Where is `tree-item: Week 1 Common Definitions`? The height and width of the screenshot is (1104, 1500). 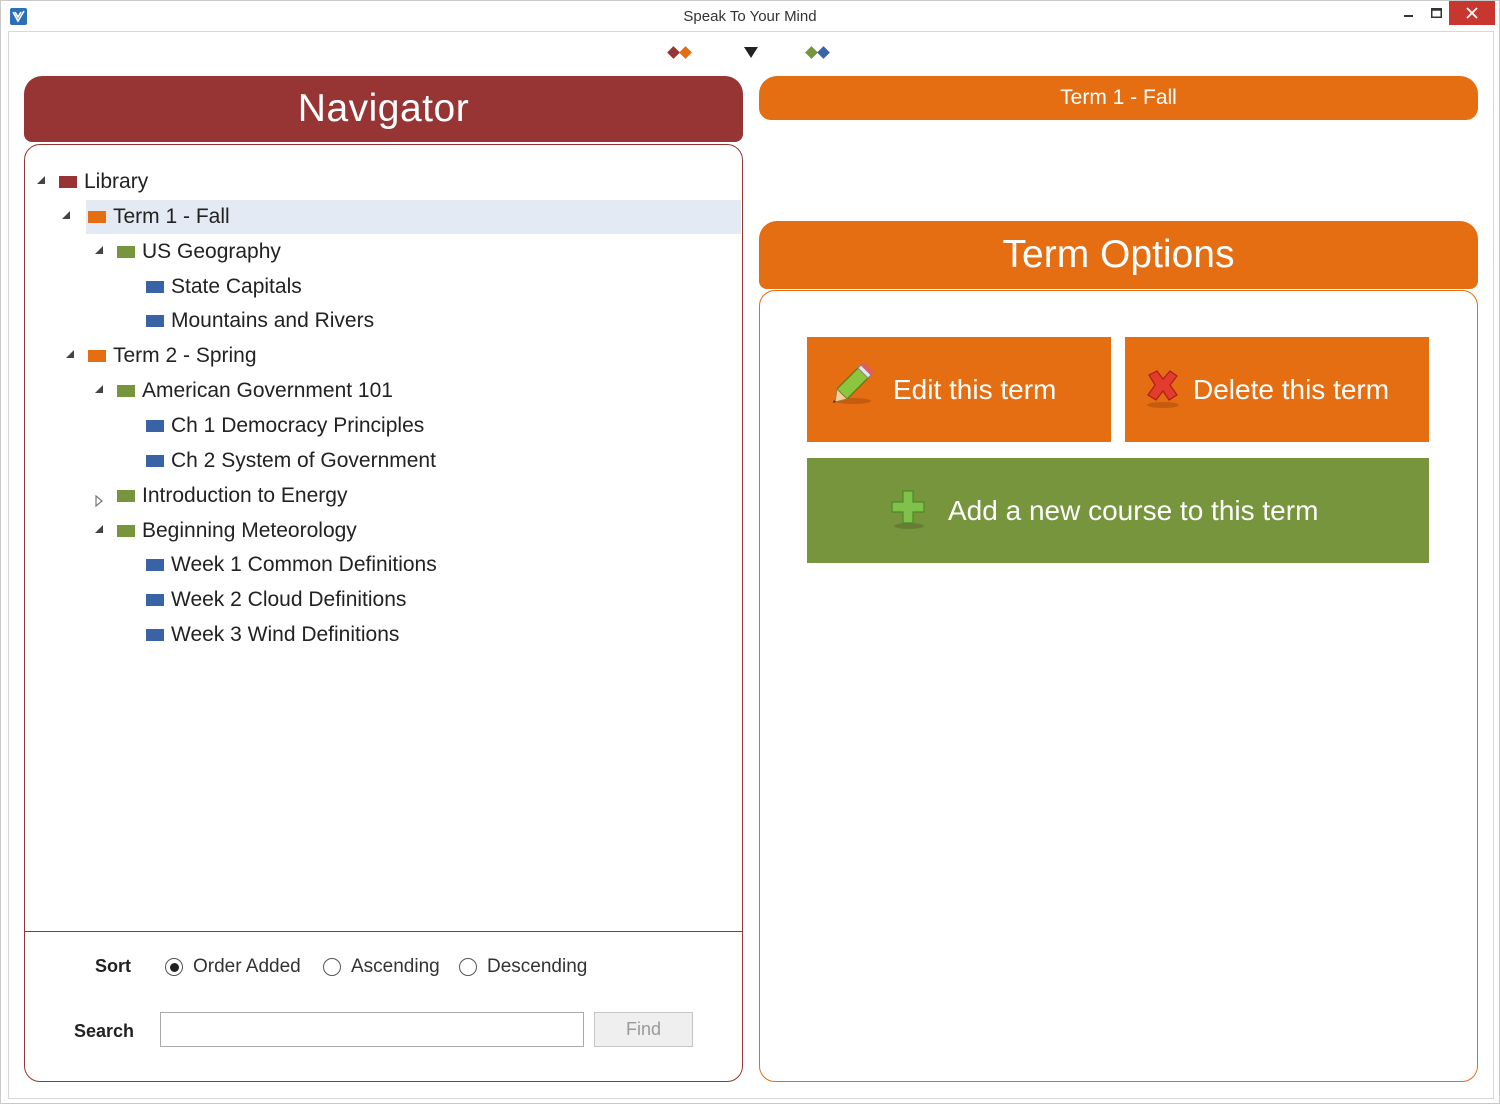
tree-item: Week 1 Common Definitions is located at coordinates (291, 565).